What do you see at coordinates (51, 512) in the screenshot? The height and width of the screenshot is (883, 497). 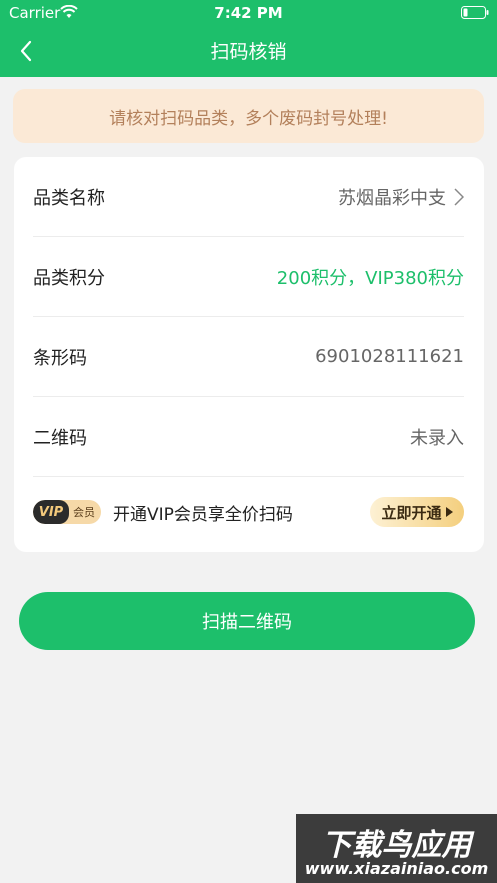 I see `vip-badge-label: VIP` at bounding box center [51, 512].